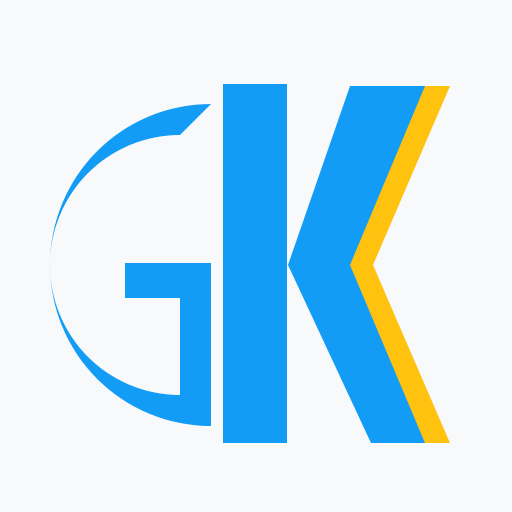  Describe the element at coordinates (255, 263) in the screenshot. I see `k-stem-shape` at that location.